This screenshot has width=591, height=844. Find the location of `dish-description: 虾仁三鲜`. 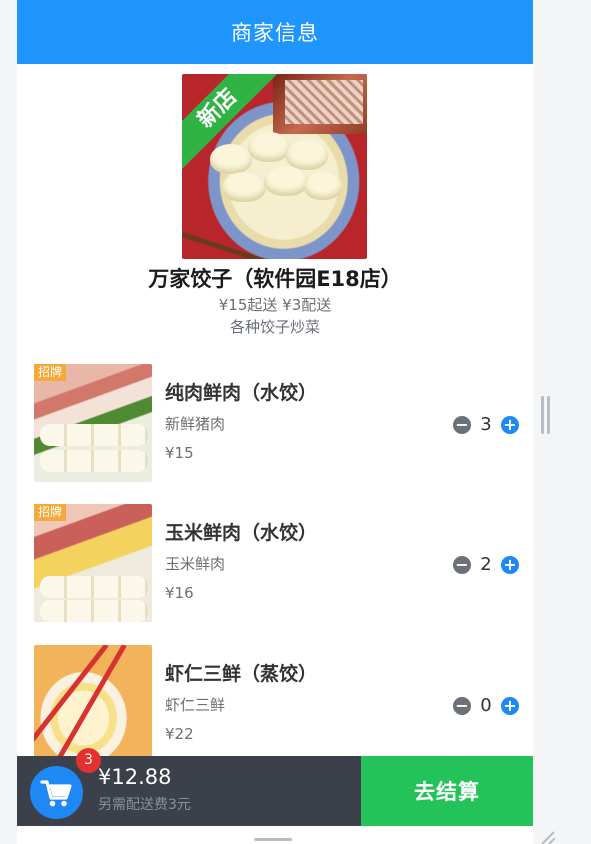

dish-description: 虾仁三鲜 is located at coordinates (195, 705).